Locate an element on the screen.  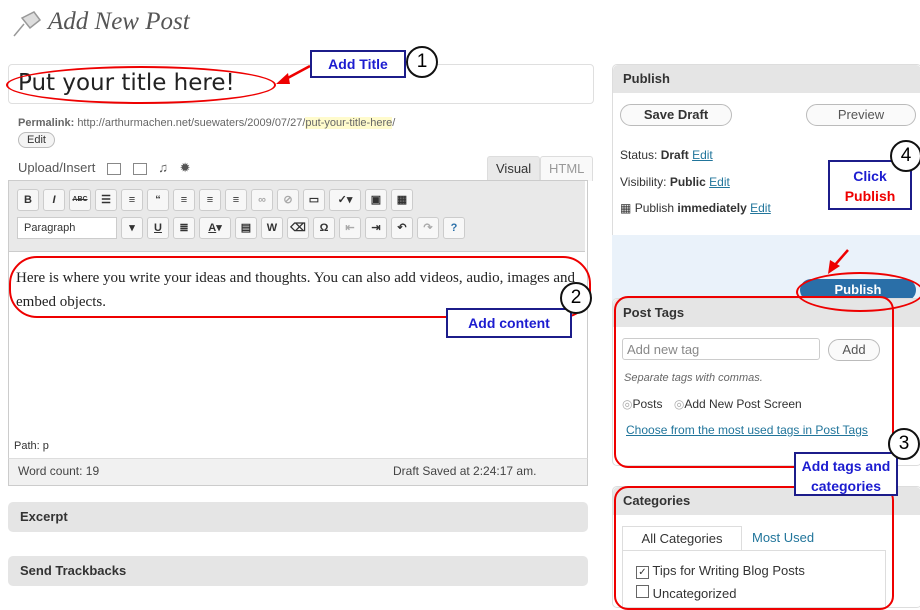
step-2-badge: 2 is located at coordinates (576, 298).